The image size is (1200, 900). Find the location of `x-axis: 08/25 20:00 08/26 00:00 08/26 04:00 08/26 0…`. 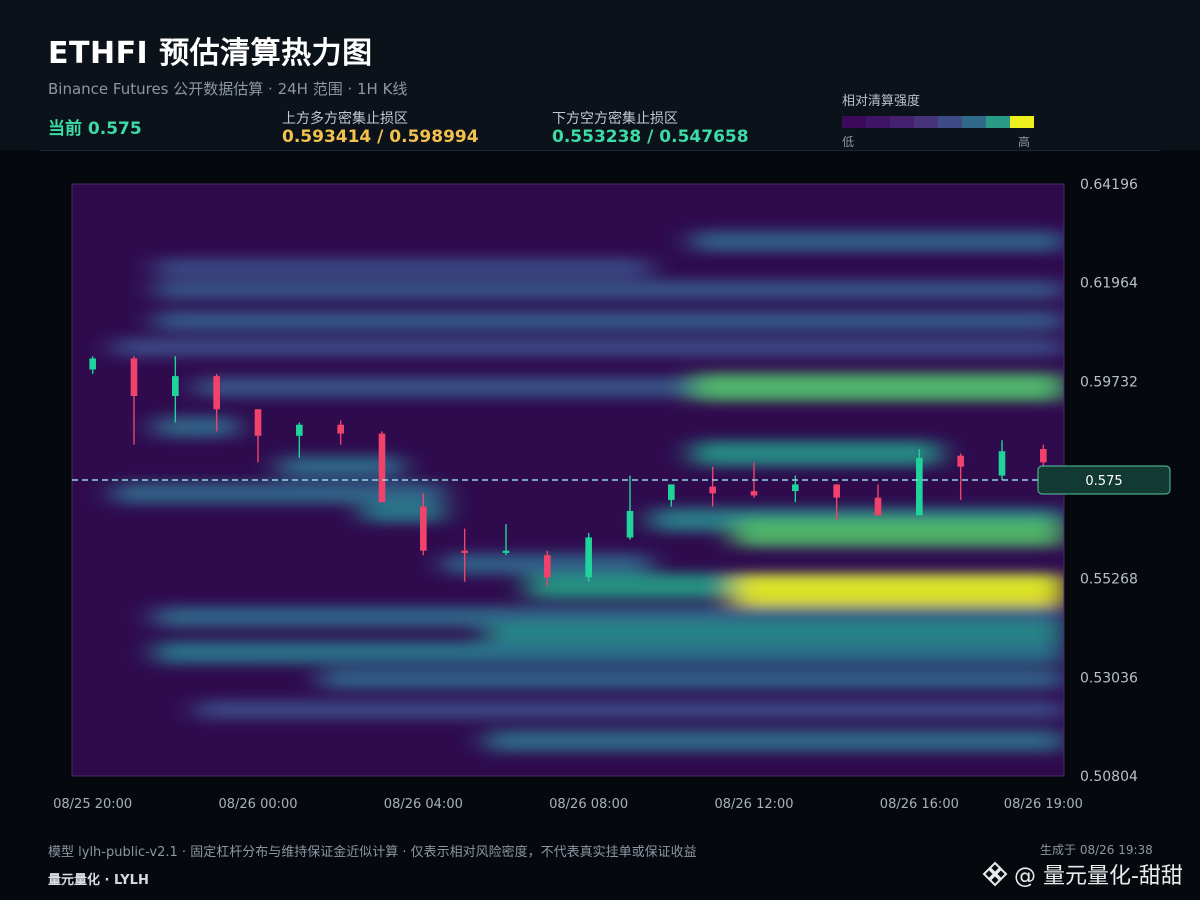

x-axis: 08/25 20:00 08/26 00:00 08/26 04:00 08/26 0… is located at coordinates (568, 804).